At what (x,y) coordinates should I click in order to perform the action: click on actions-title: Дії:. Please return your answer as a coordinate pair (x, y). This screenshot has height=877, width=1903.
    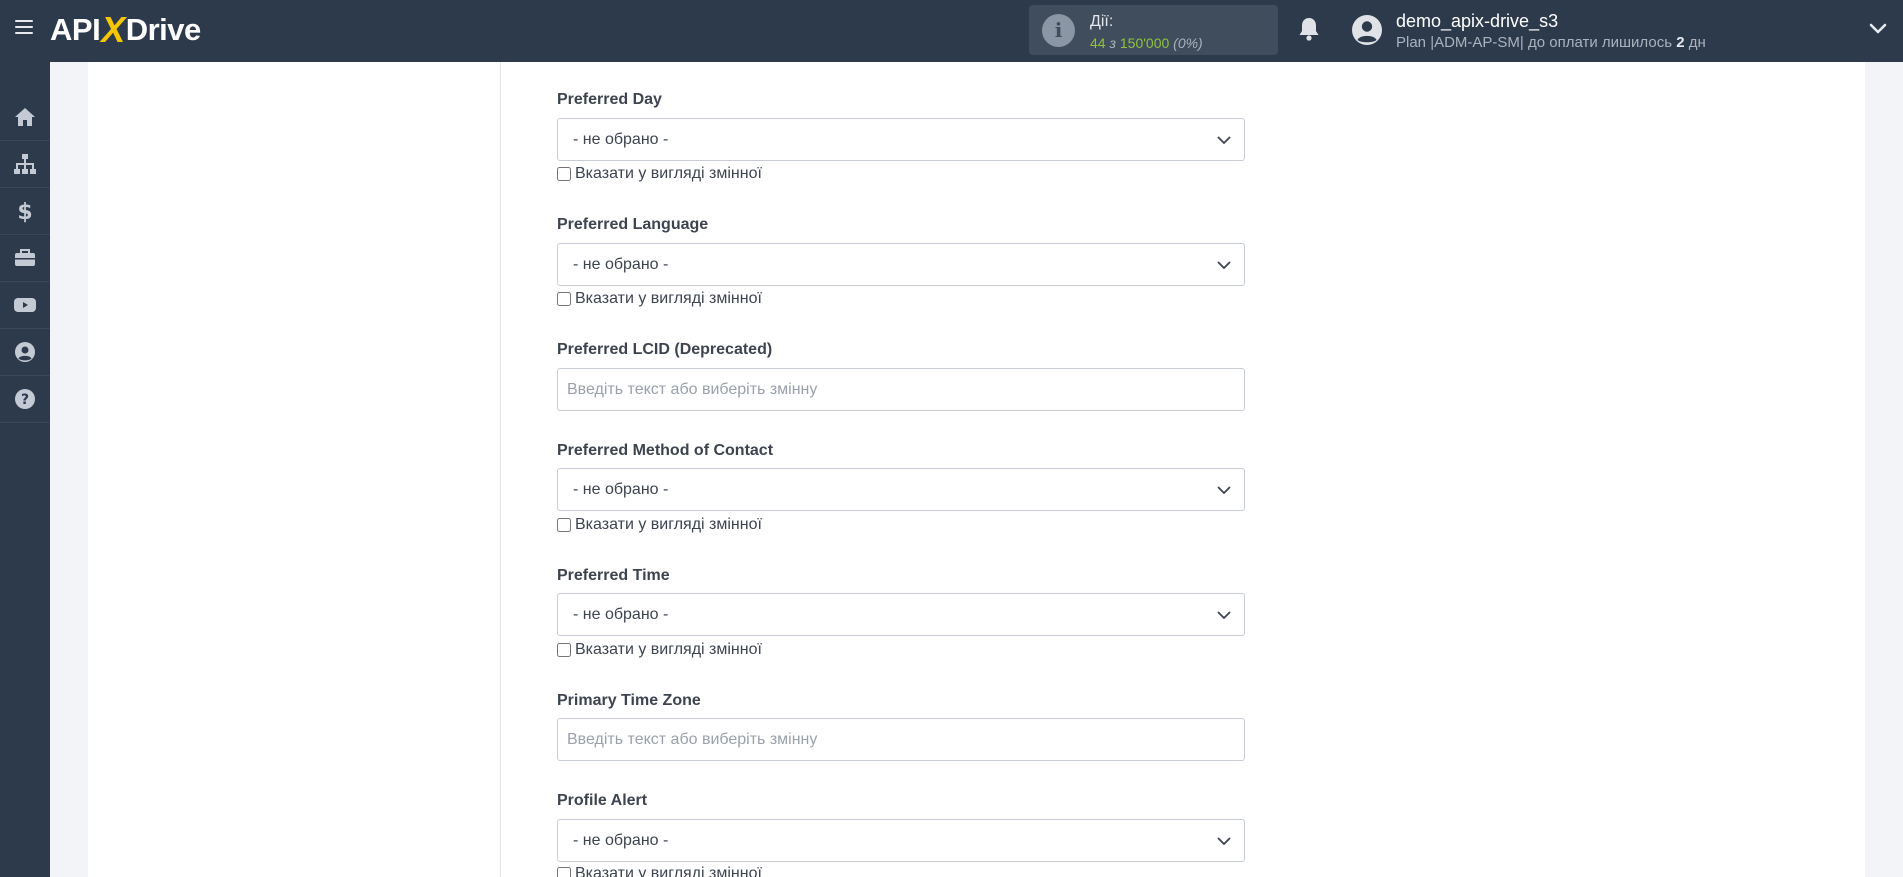
    Looking at the image, I should click on (1102, 21).